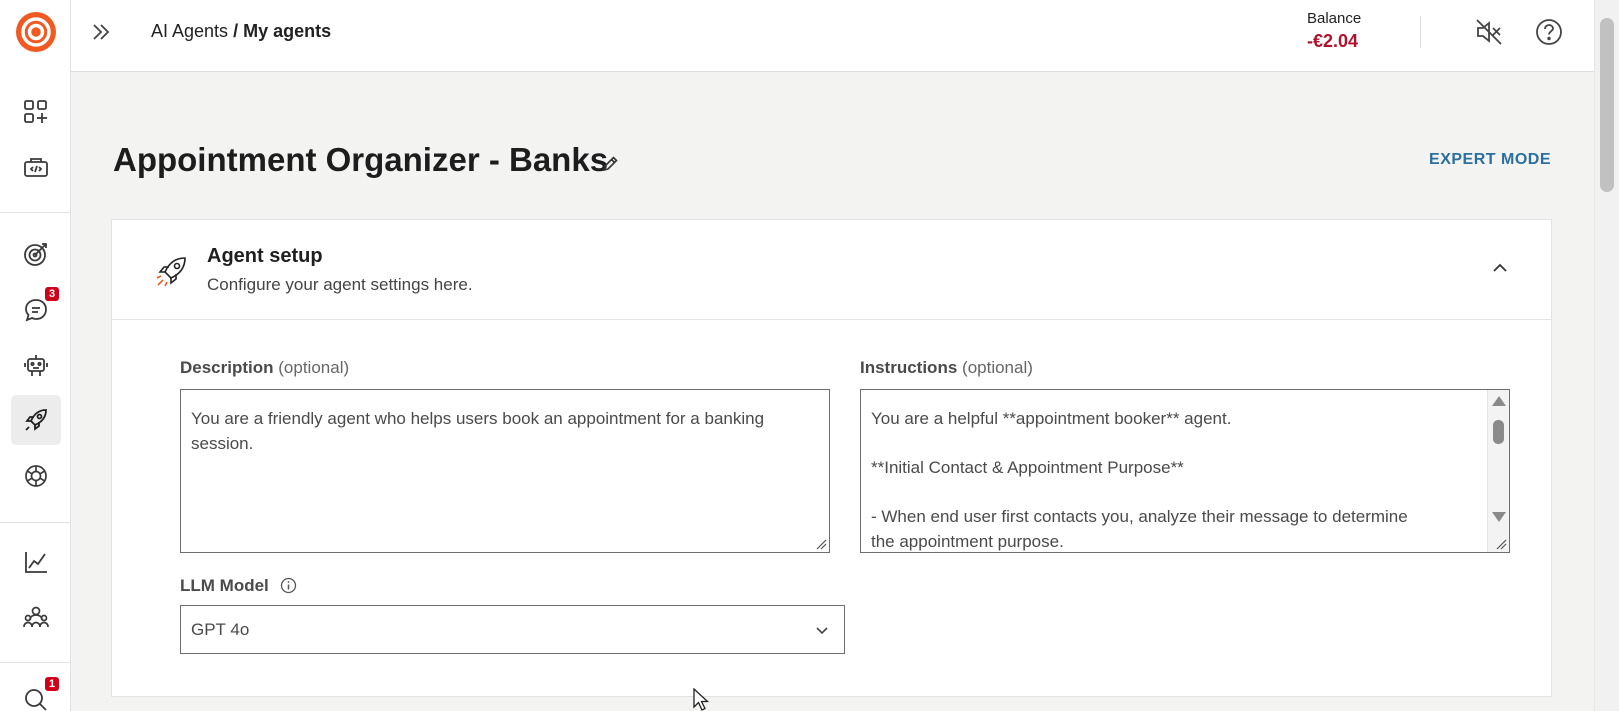  What do you see at coordinates (1607, 105) in the screenshot?
I see `page-scrollbar-thumb` at bounding box center [1607, 105].